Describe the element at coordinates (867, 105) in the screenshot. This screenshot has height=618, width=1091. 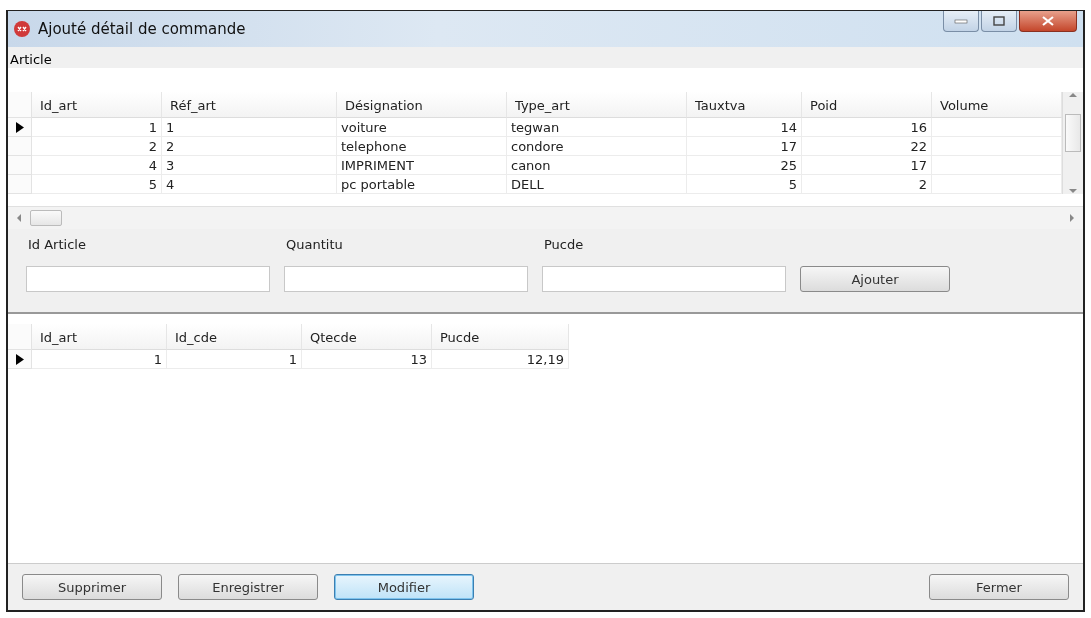
I see `column-header: Poid` at that location.